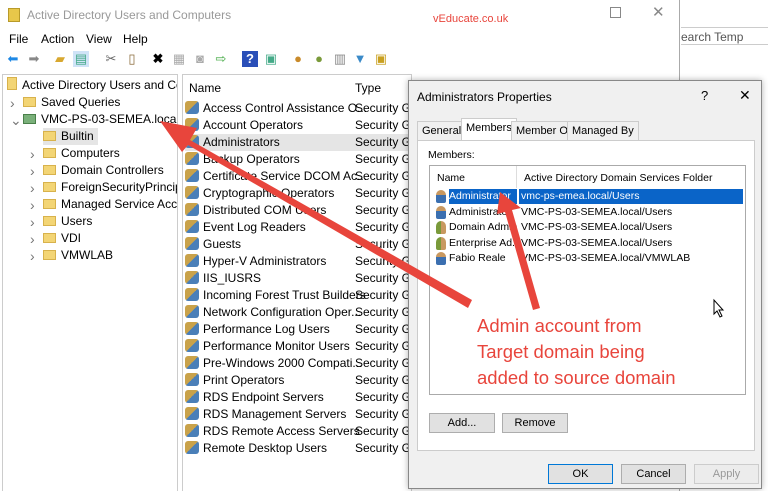 The height and width of the screenshot is (491, 768). Describe the element at coordinates (559, 325) in the screenshot. I see `annotation-line: Admin account from` at that location.